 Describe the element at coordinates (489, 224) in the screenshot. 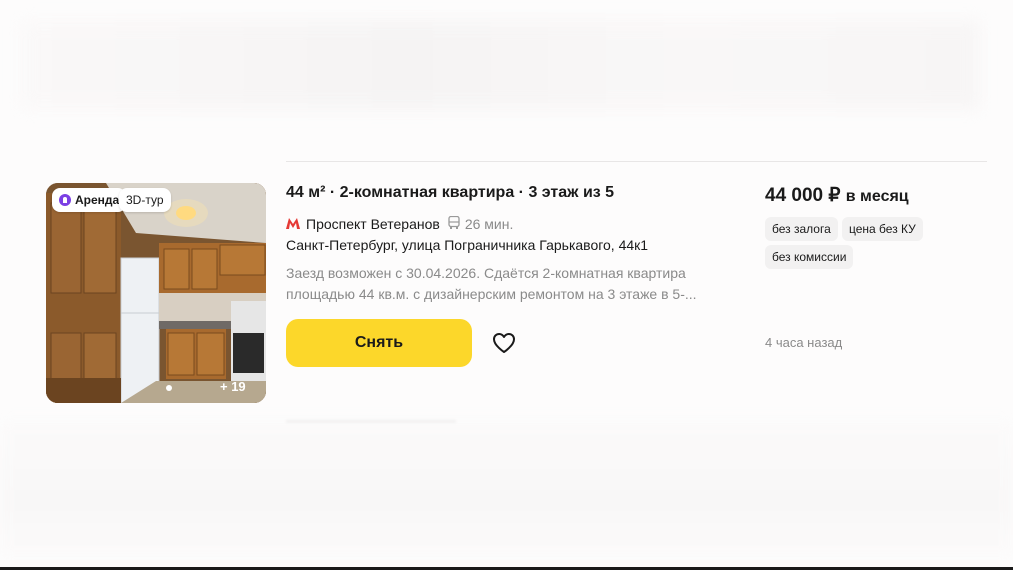

I see `metro-travel-time: 26 мин.` at that location.